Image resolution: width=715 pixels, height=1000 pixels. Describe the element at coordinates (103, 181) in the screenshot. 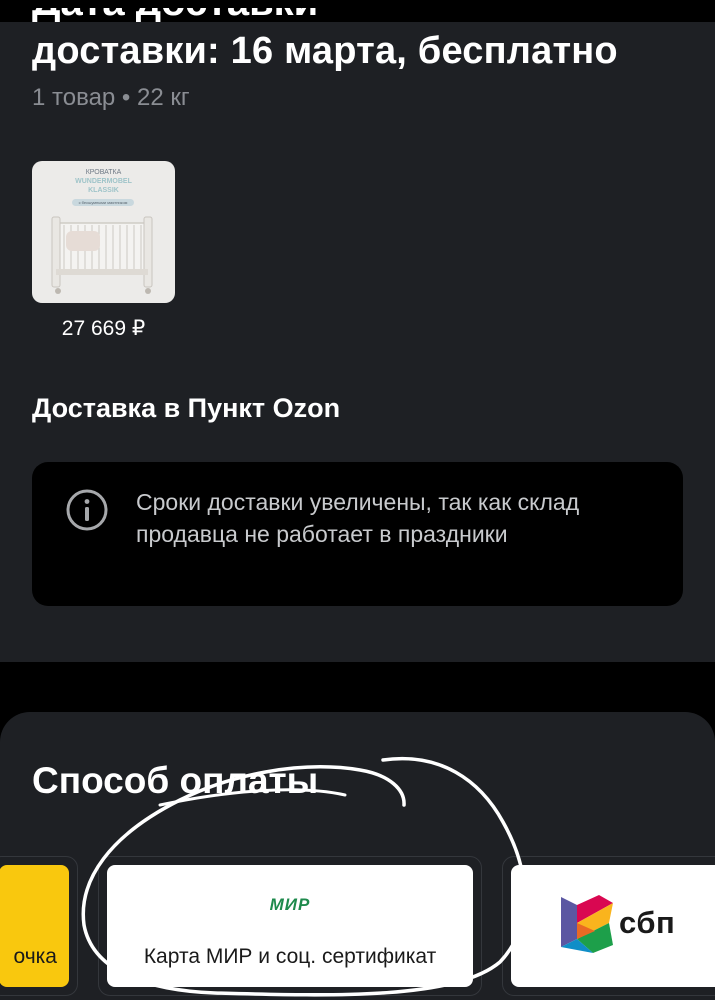

I see `thumb-caption-brand: WUNDERMOBEL` at that location.